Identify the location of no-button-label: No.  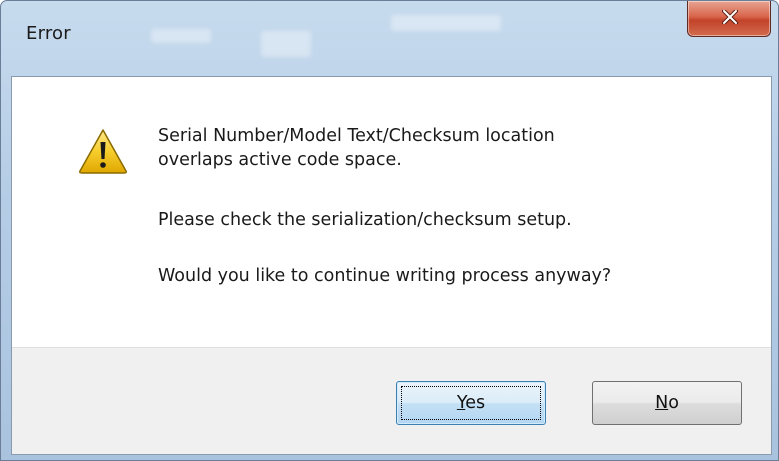
(667, 403).